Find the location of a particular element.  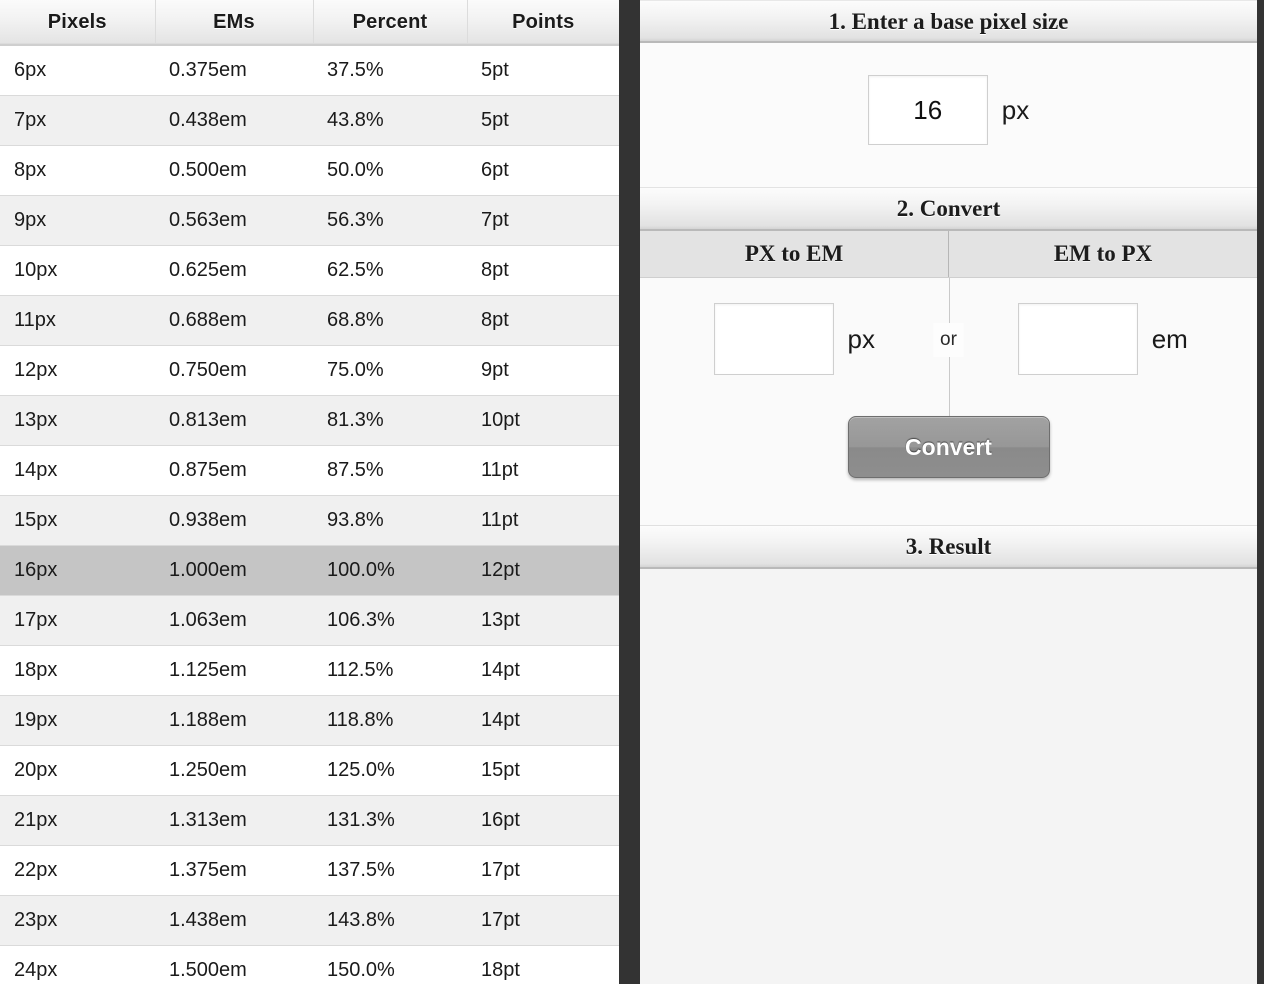

table-row: 18px 1.125em 112.5% 14pt is located at coordinates (309, 670).